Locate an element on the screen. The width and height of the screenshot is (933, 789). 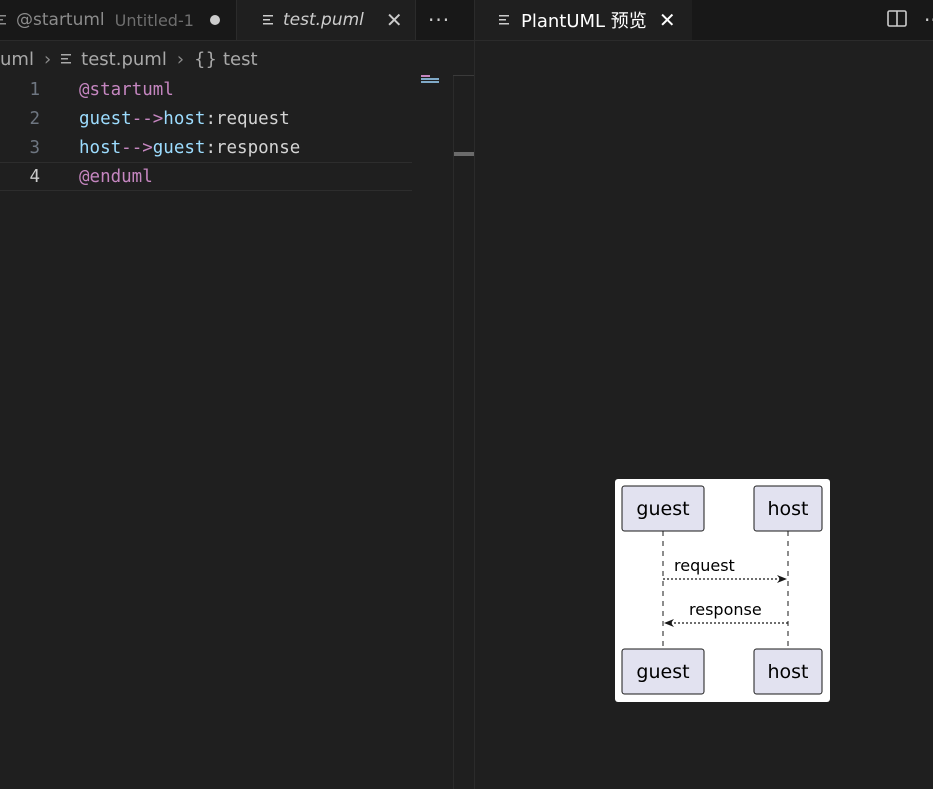
tab-untitled-1: @startuml Untitled-1 is located at coordinates (118, 20).